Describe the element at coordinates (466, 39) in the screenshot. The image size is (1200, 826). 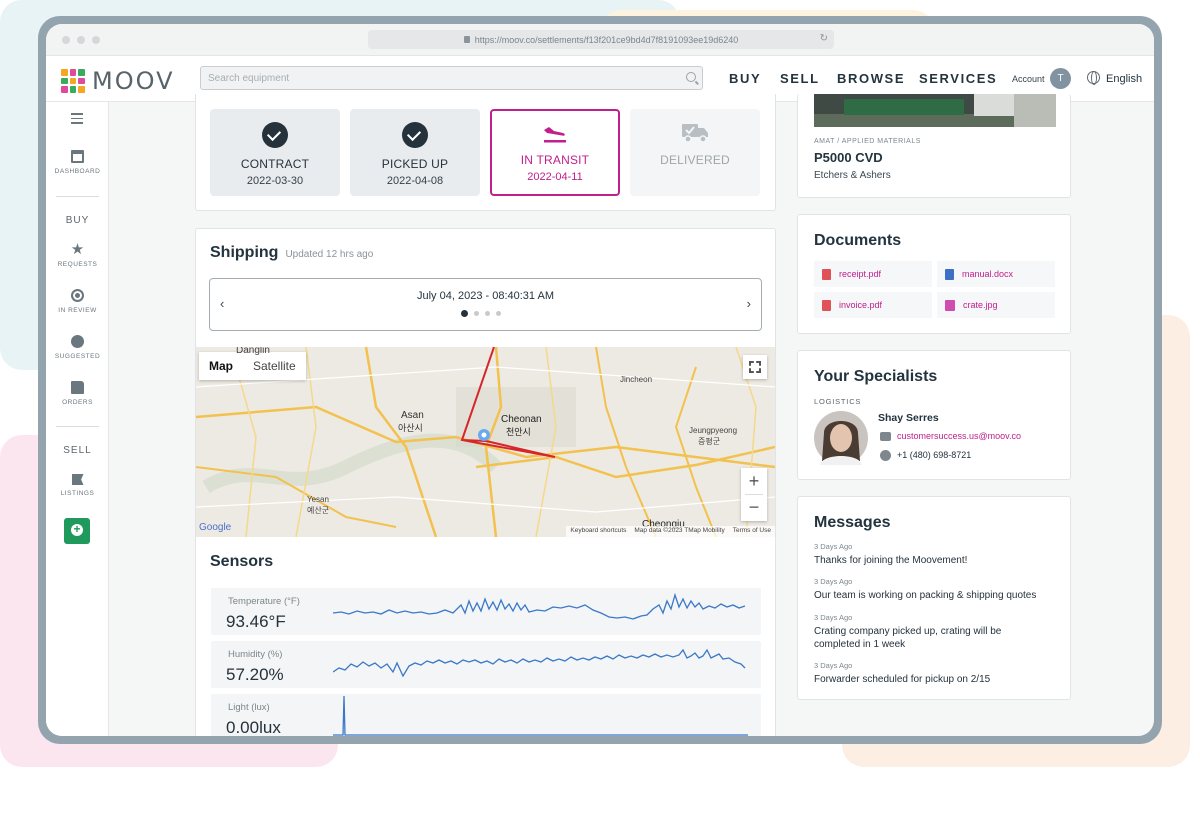
I see `lock-icon` at that location.